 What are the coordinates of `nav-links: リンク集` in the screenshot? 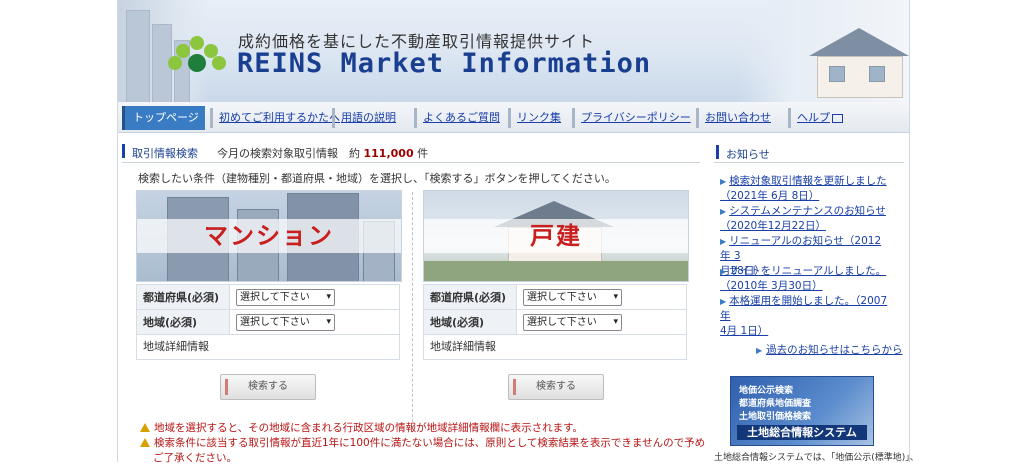 It's located at (534, 118).